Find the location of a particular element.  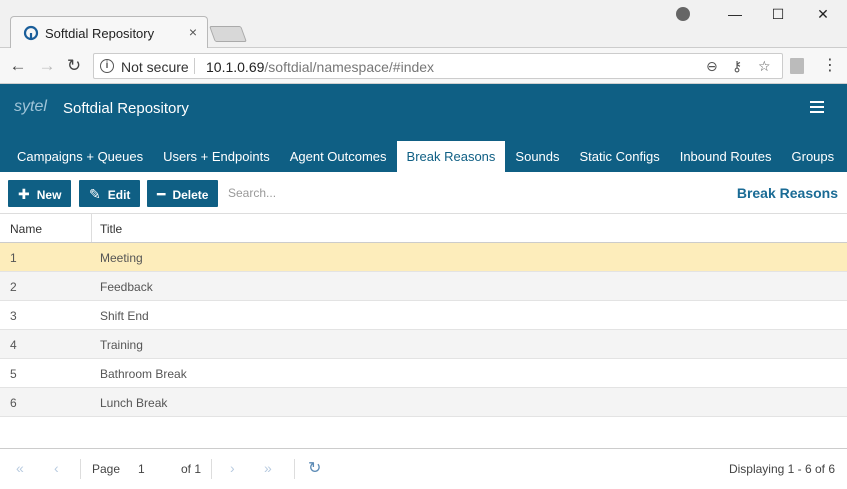

table-row: 2 Feedback is located at coordinates (423, 286).